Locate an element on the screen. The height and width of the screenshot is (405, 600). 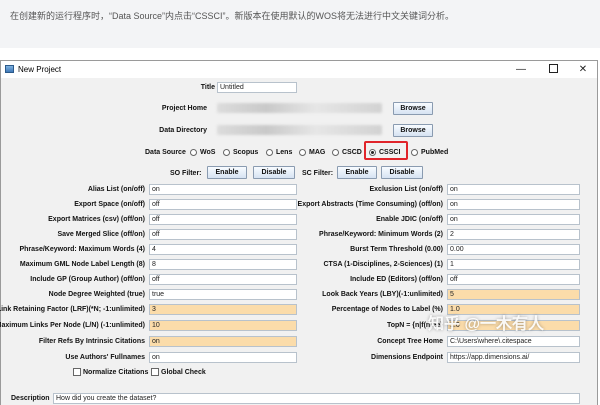
normalize-citations-checkbox is located at coordinates (77, 372).